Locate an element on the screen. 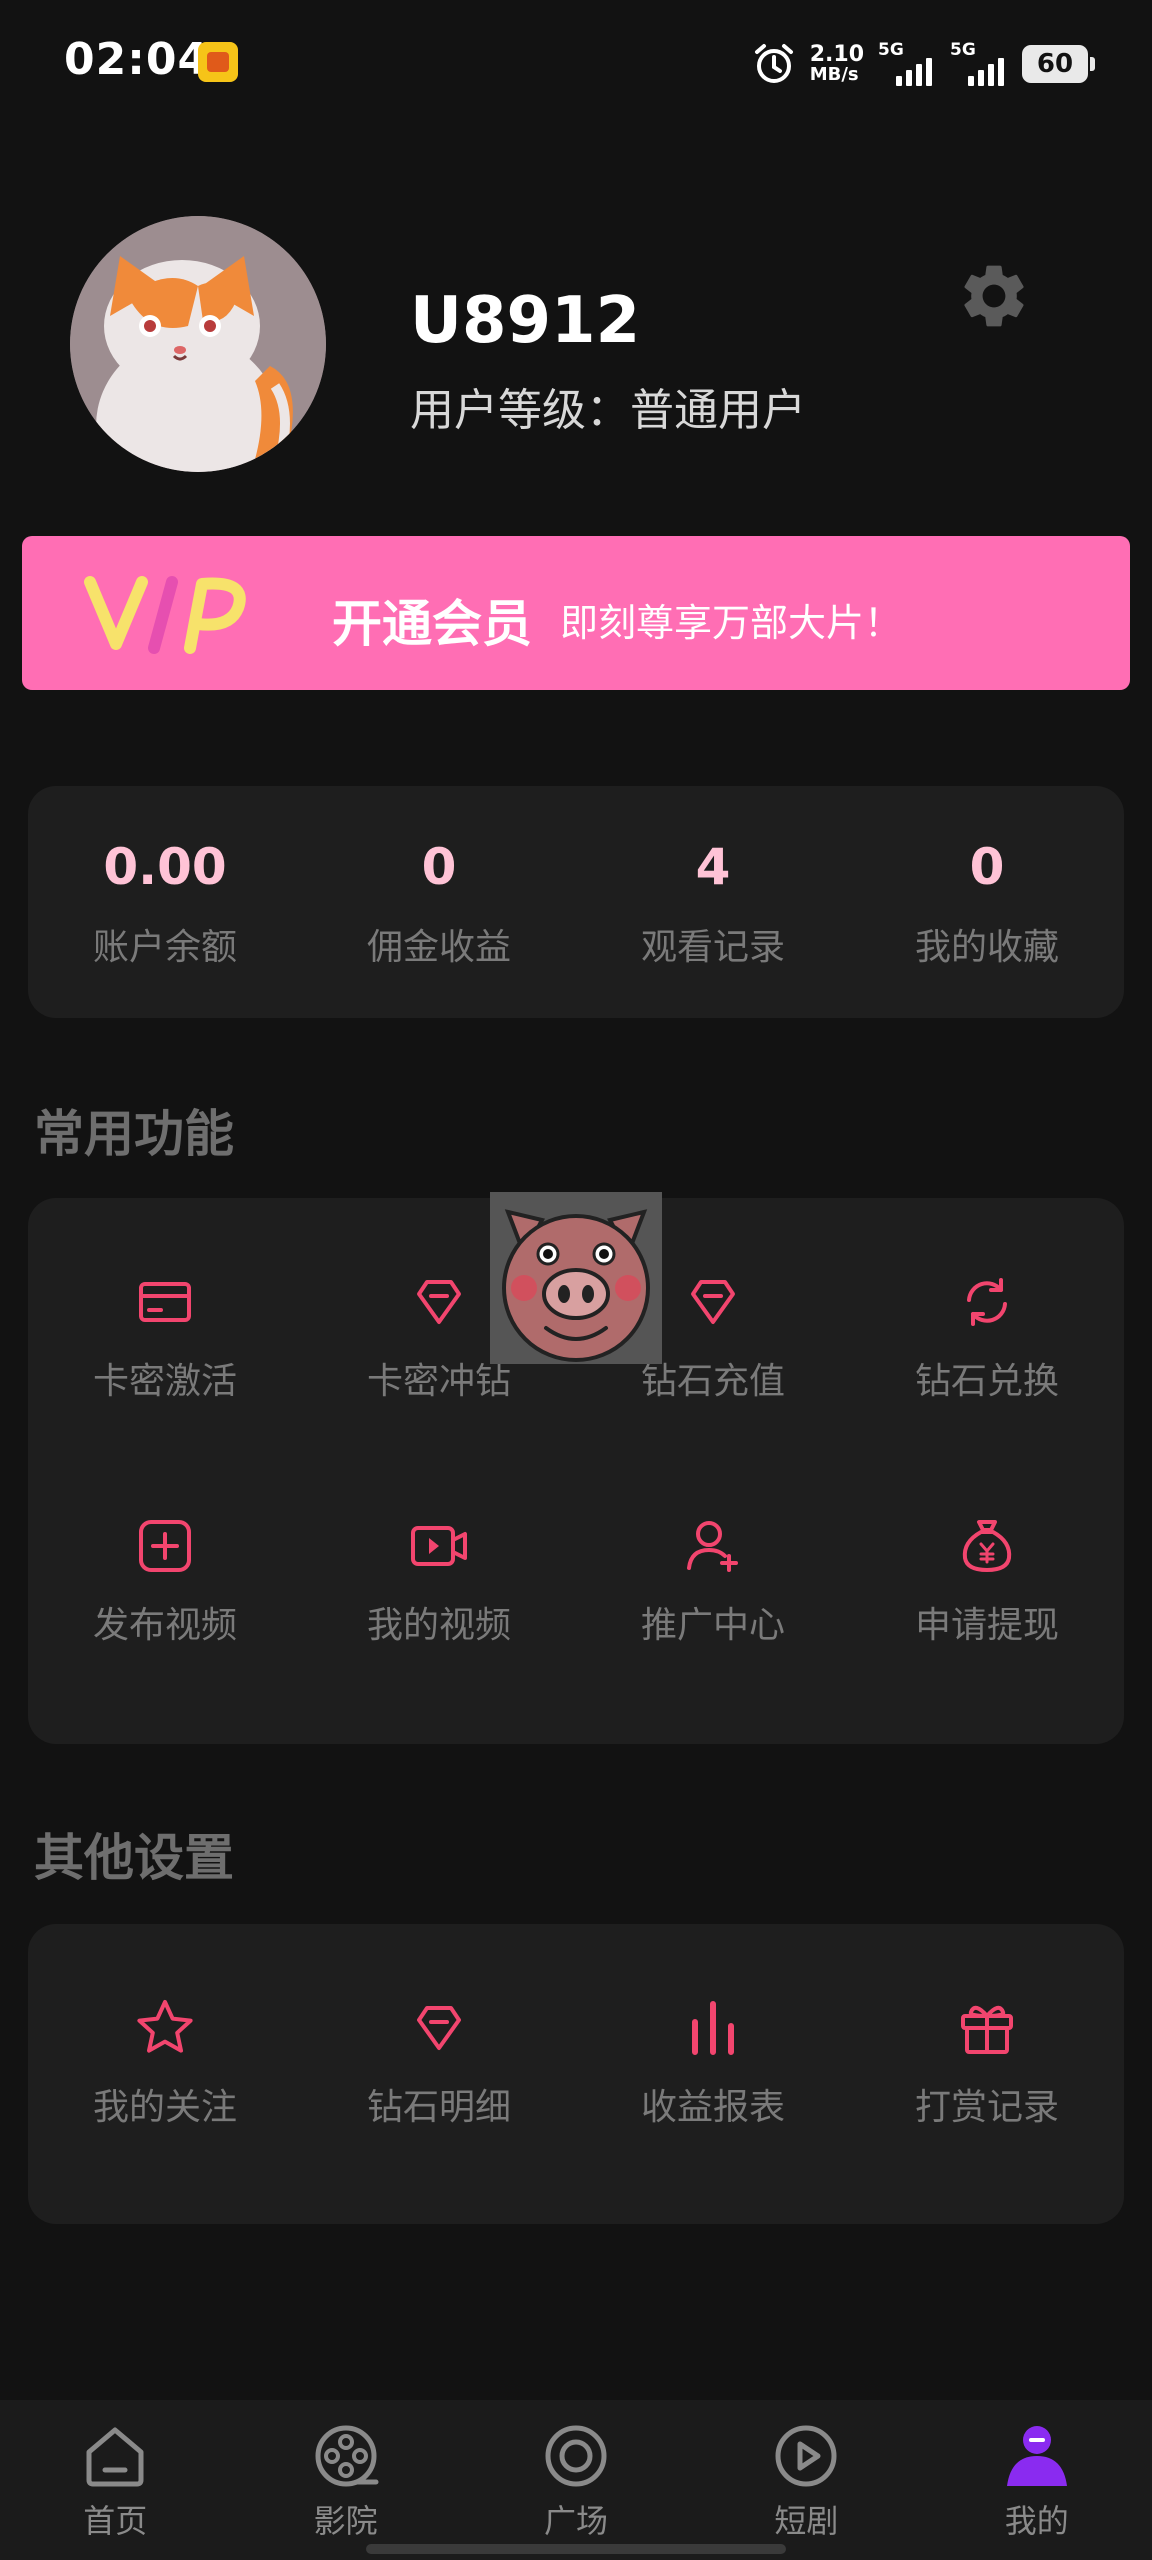  stat-value: 4 is located at coordinates (713, 867).